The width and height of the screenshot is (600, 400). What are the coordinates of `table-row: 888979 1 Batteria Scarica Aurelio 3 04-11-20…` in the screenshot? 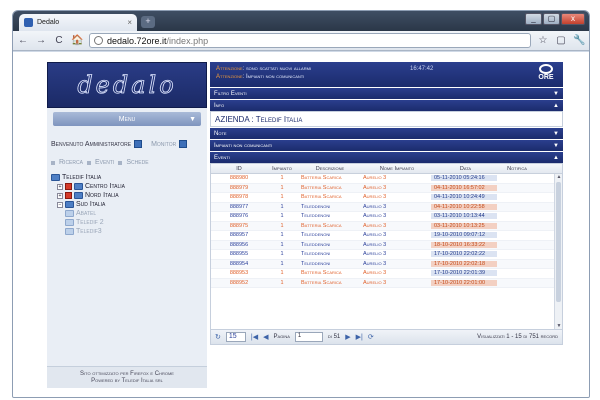 It's located at (386, 188).